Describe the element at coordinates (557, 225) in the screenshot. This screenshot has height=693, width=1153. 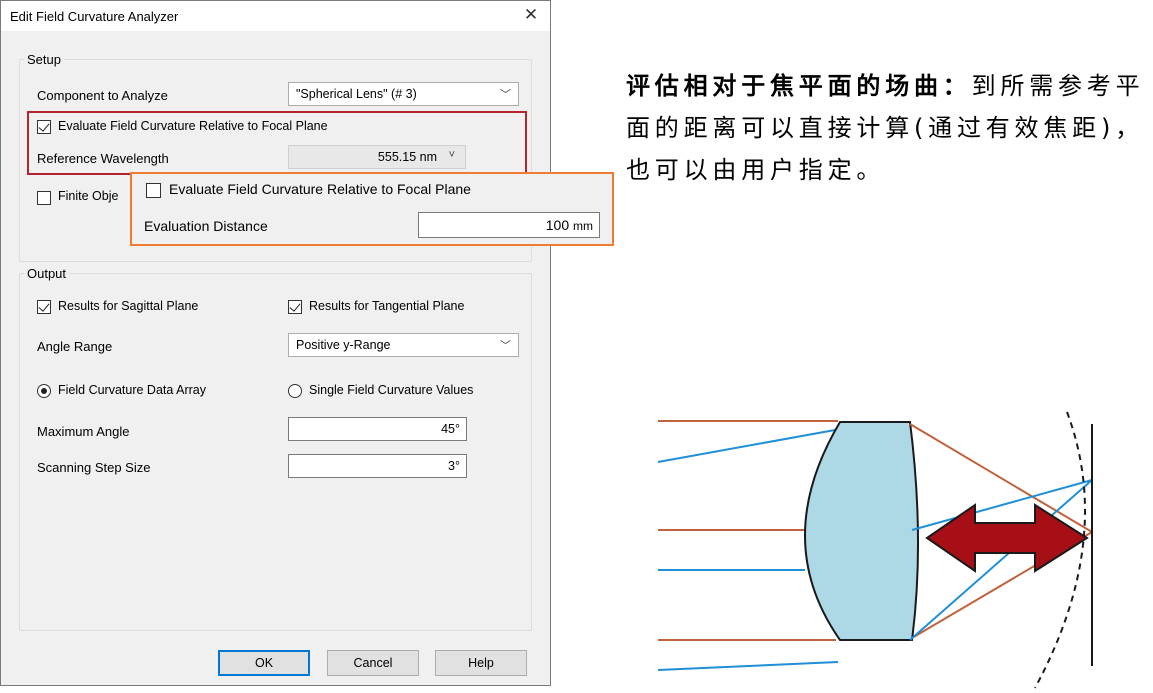
I see `evaluation-distance-value: 100` at that location.